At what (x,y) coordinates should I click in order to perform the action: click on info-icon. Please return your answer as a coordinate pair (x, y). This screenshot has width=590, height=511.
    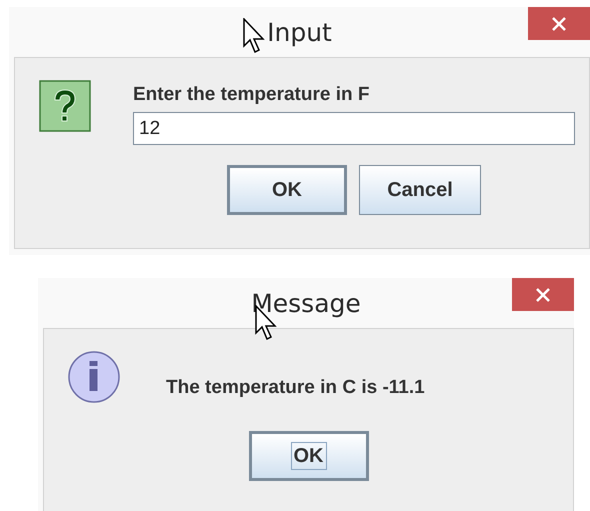
    Looking at the image, I should click on (95, 378).